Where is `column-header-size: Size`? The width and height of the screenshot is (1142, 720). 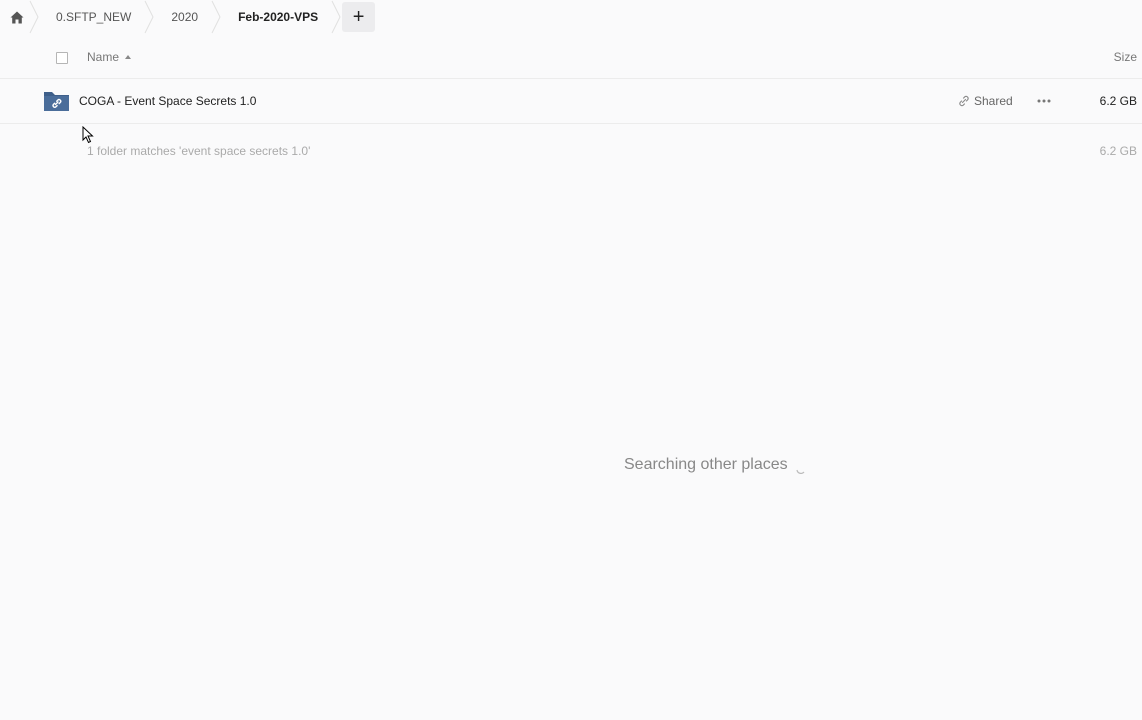
column-header-size: Size is located at coordinates (1125, 57).